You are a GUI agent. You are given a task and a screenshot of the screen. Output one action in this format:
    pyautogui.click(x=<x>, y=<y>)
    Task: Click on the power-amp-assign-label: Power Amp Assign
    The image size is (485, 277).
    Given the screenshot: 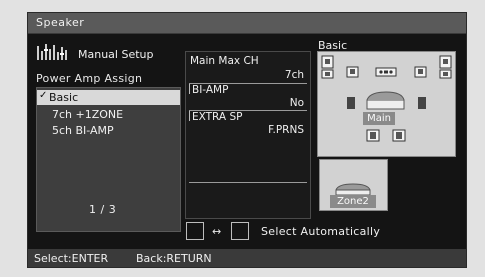 What is the action you would take?
    pyautogui.click(x=89, y=78)
    